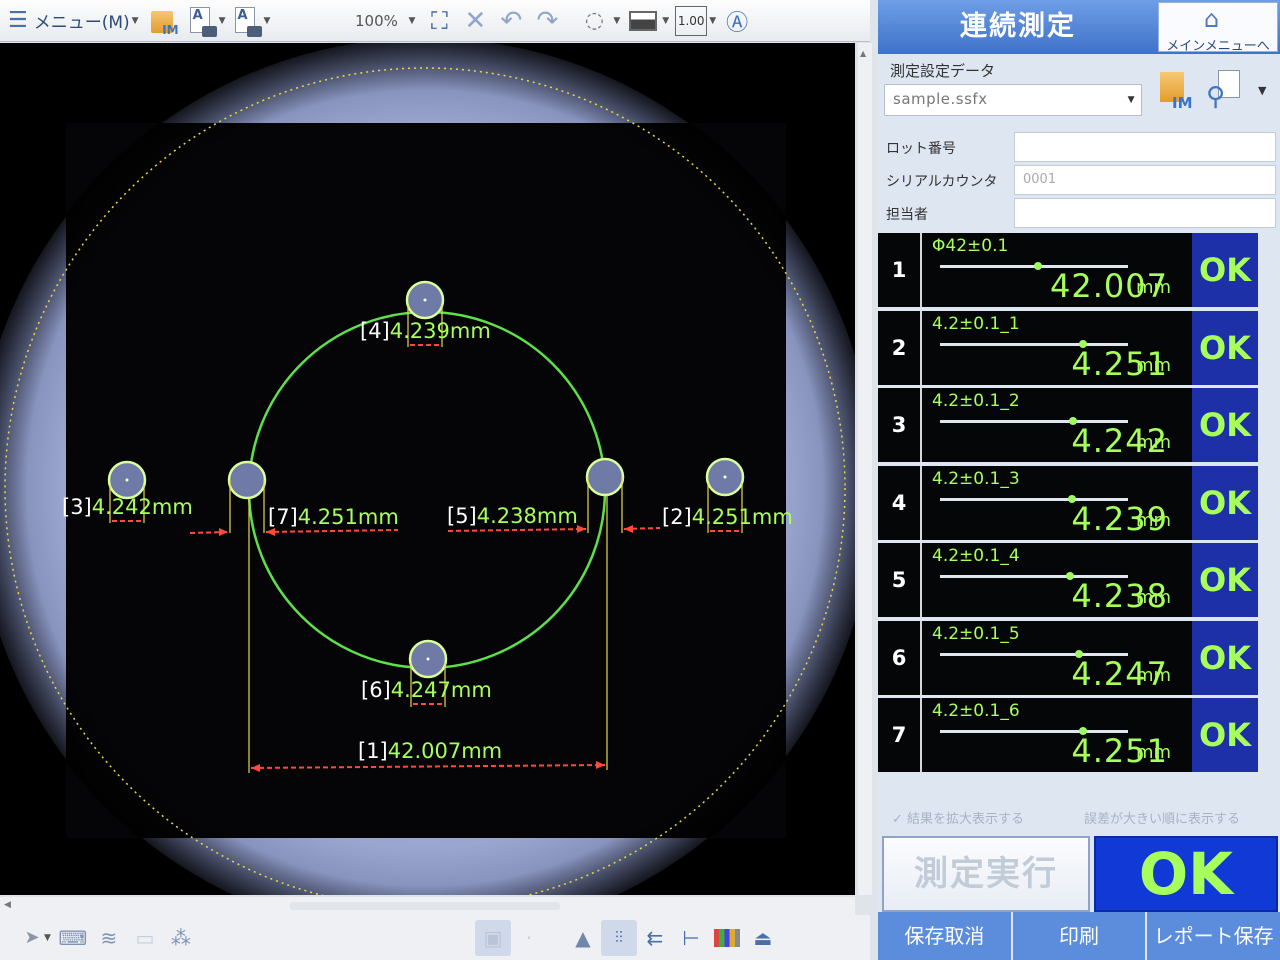  Describe the element at coordinates (691, 938) in the screenshot. I see `axis-tool-button: ⊢` at that location.